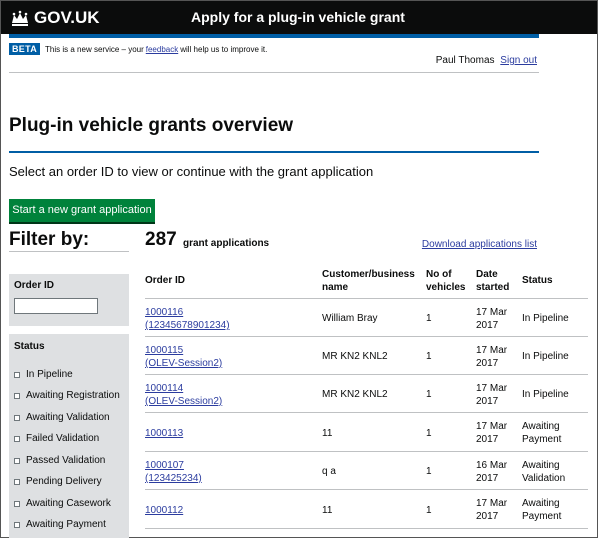 This screenshot has height=538, width=598. Describe the element at coordinates (68, 503) in the screenshot. I see `status-option-label: Awaiting Casework` at that location.